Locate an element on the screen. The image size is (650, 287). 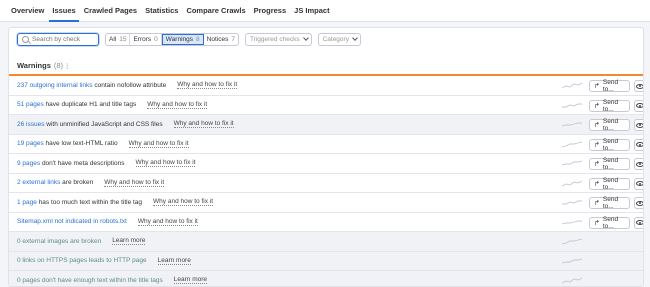
issue-description: have duplicate H1 and title tags is located at coordinates (90, 105).